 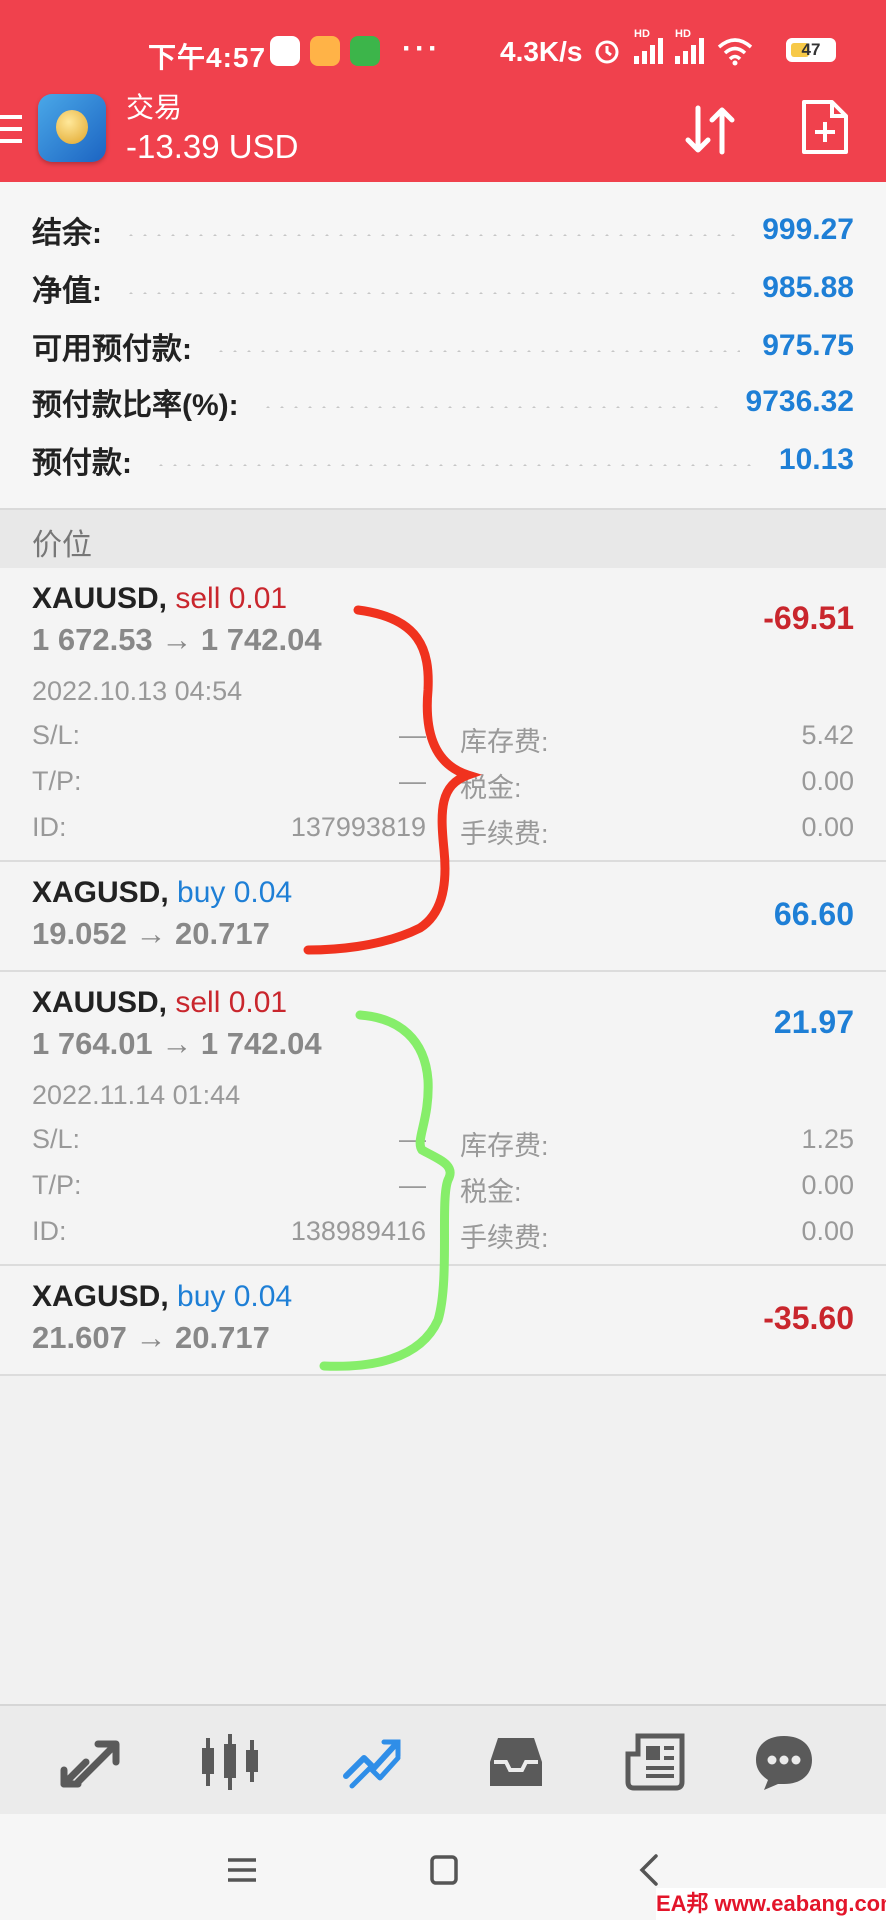 I want to click on equity-value: 985.88, so click(x=808, y=287).